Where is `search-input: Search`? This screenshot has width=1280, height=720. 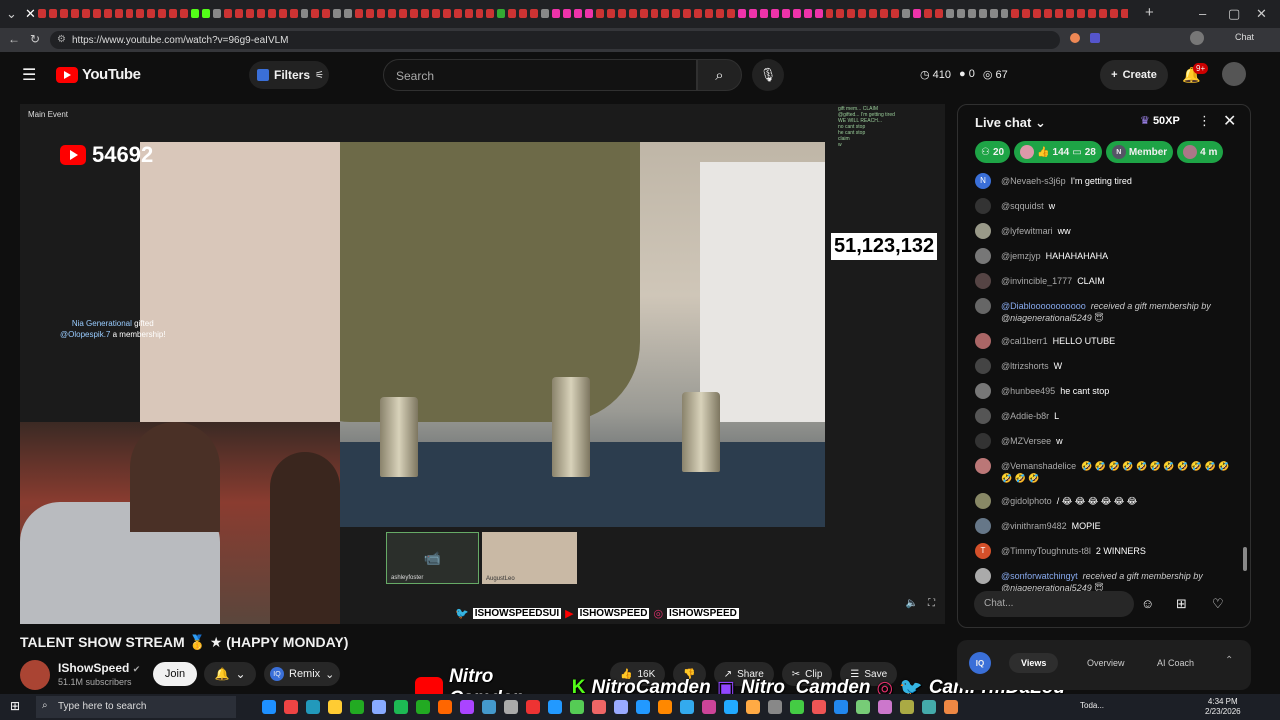
search-input: Search is located at coordinates (540, 75).